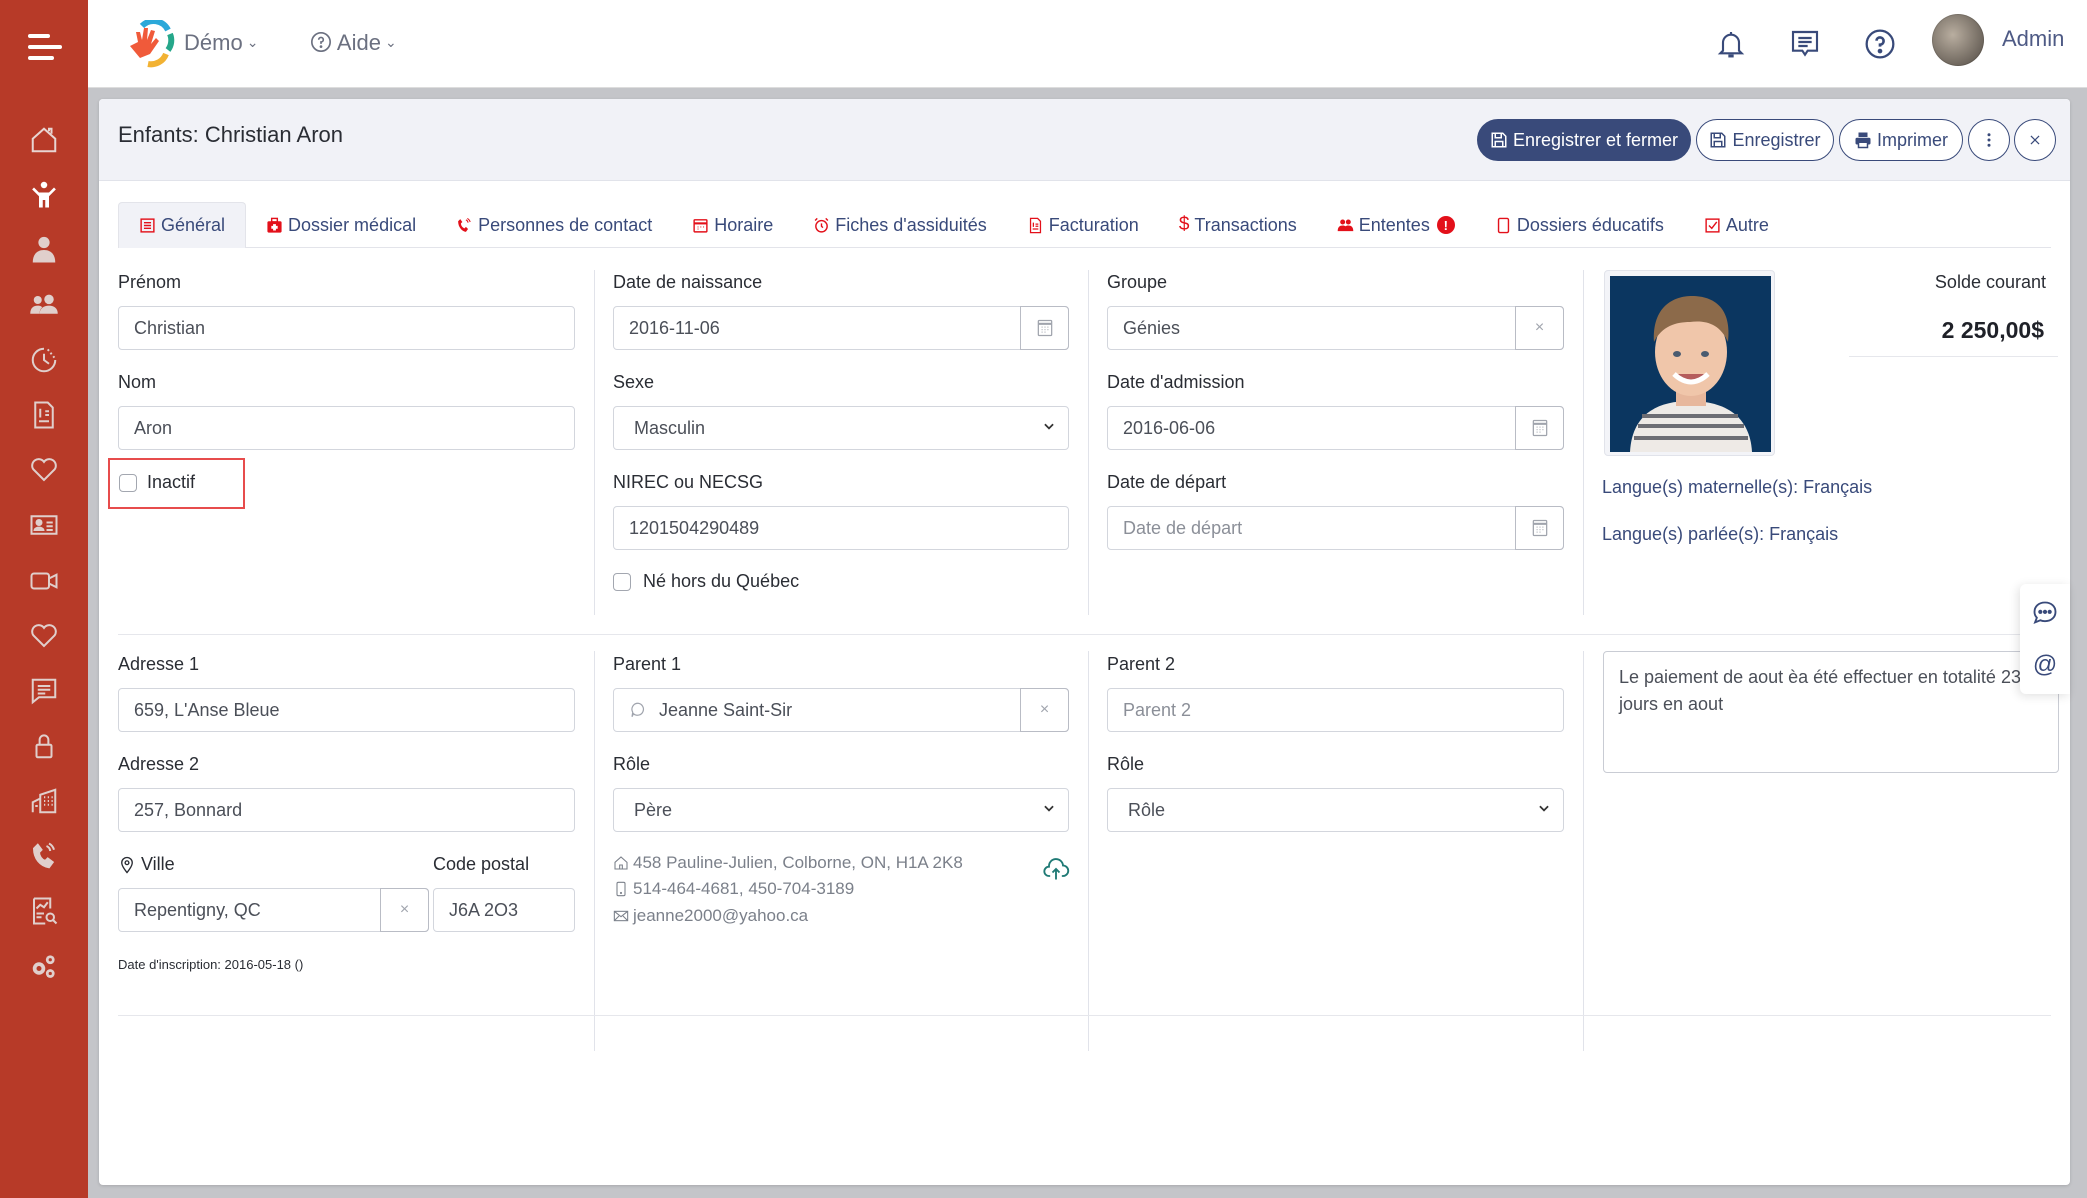  I want to click on help-icon, so click(1880, 44).